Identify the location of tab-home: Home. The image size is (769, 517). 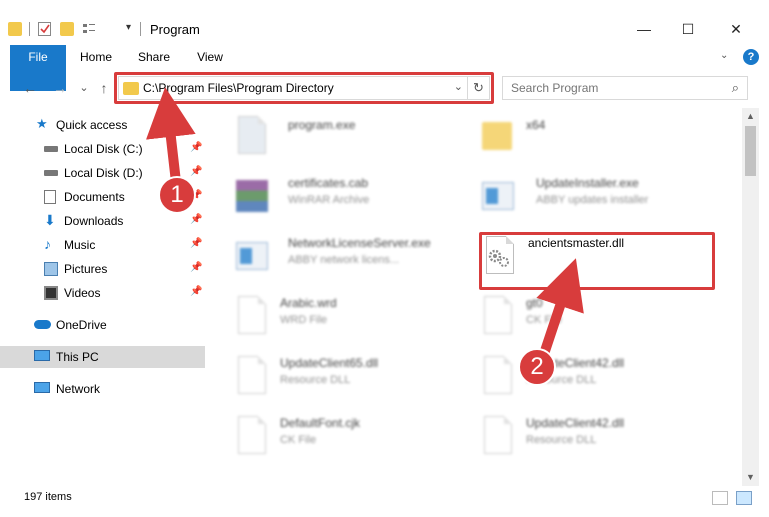
(96, 57).